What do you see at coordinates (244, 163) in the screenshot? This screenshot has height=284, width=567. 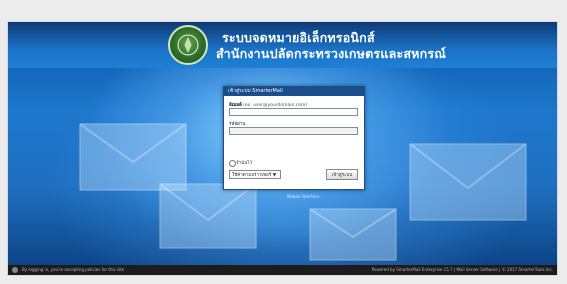 I see `remember-me-label: จำฉันไว้` at bounding box center [244, 163].